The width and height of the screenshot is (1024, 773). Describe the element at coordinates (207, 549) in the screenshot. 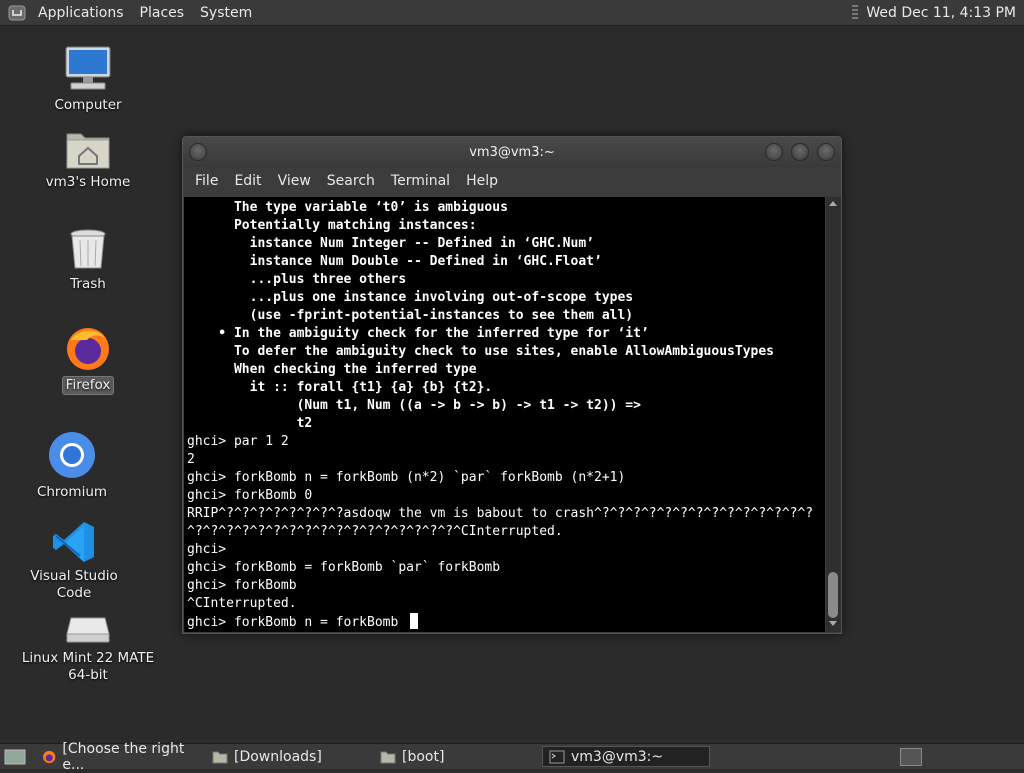

I see `terminal-line: ghci>` at that location.